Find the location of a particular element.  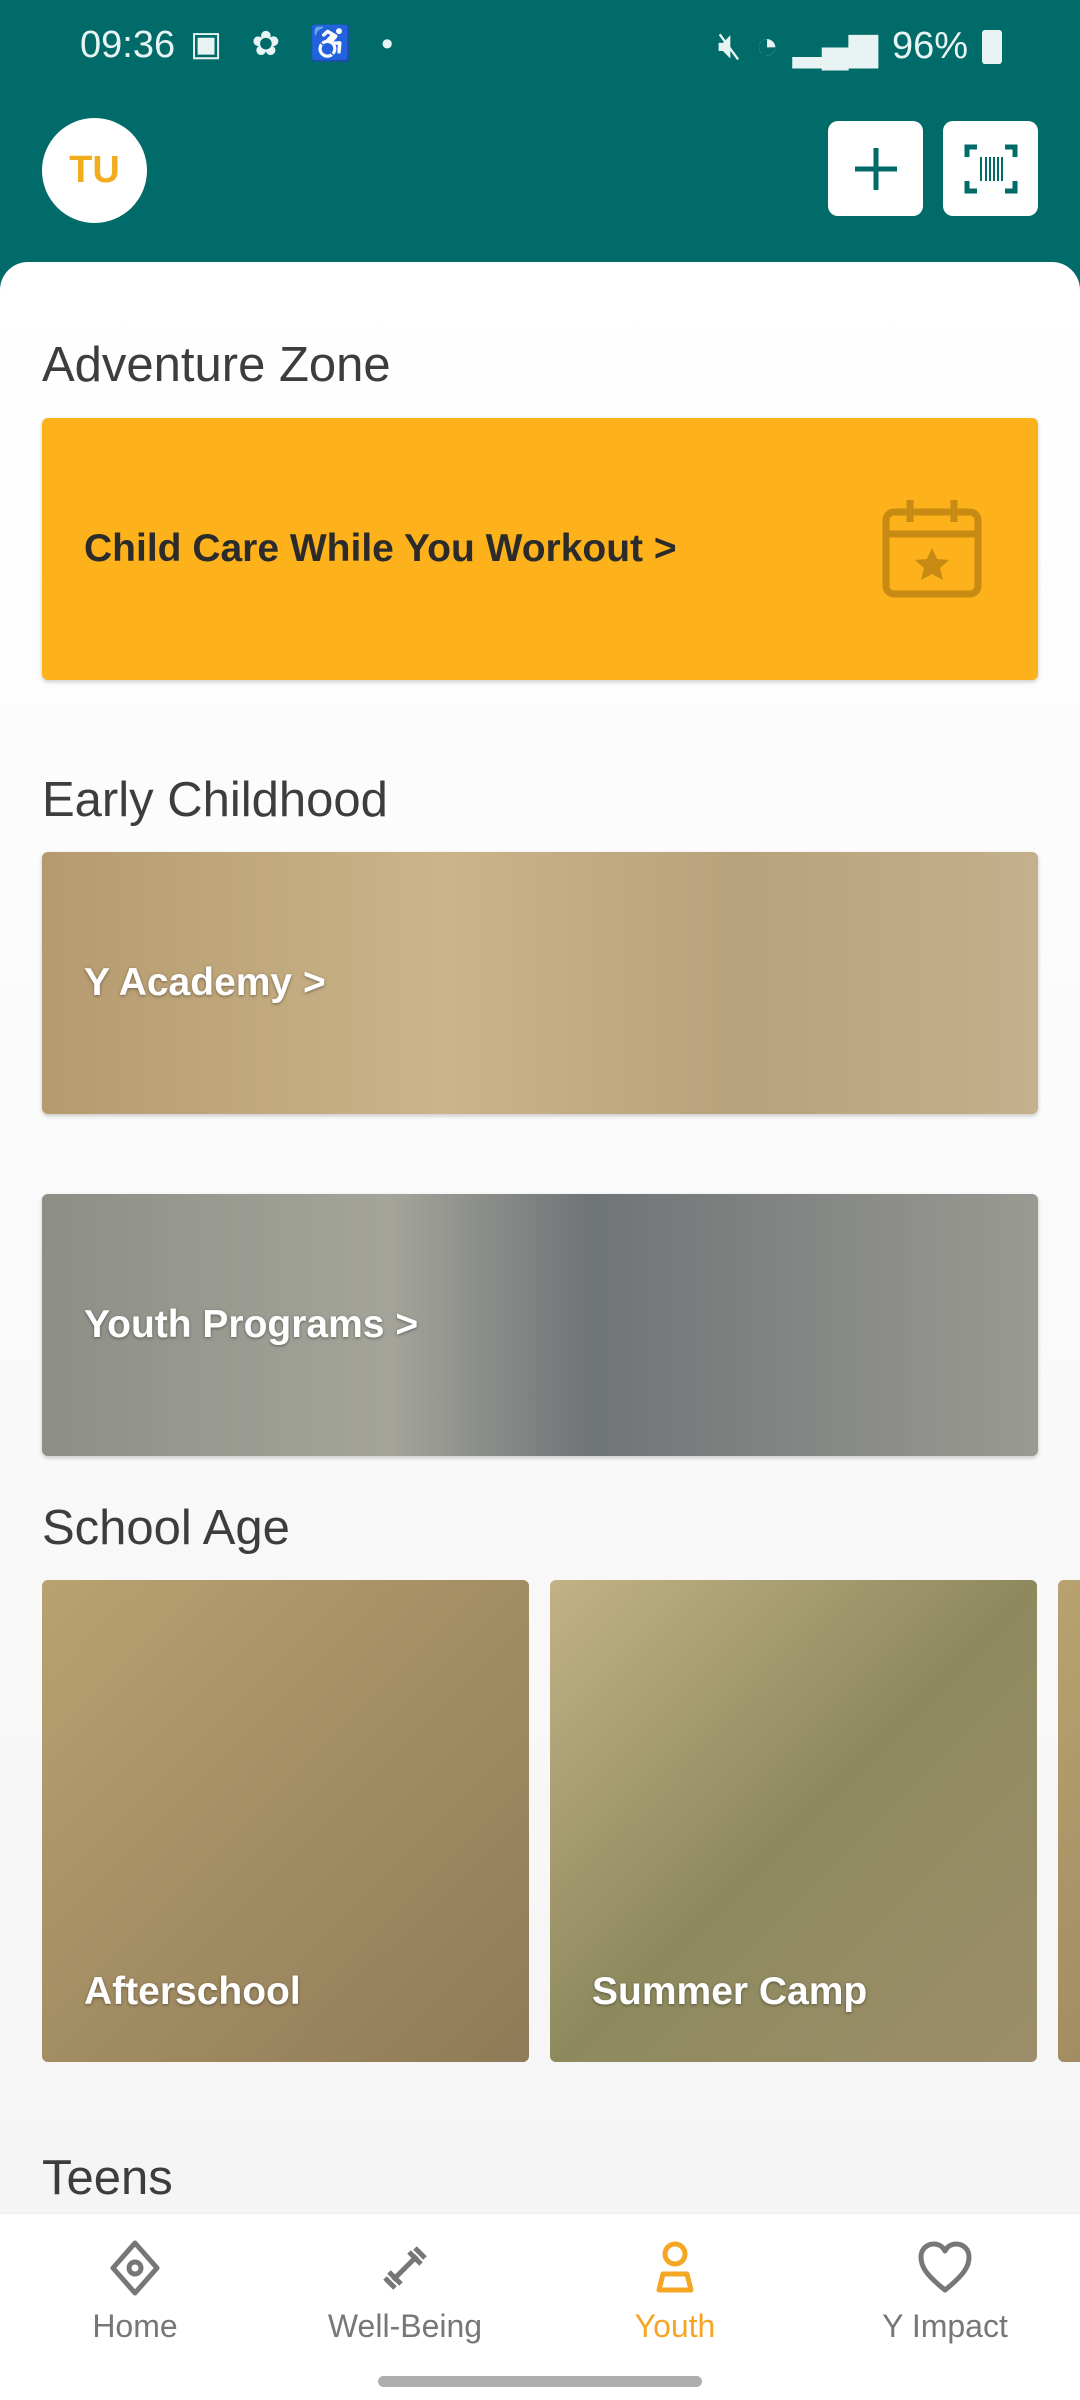

scan-button is located at coordinates (990, 168).